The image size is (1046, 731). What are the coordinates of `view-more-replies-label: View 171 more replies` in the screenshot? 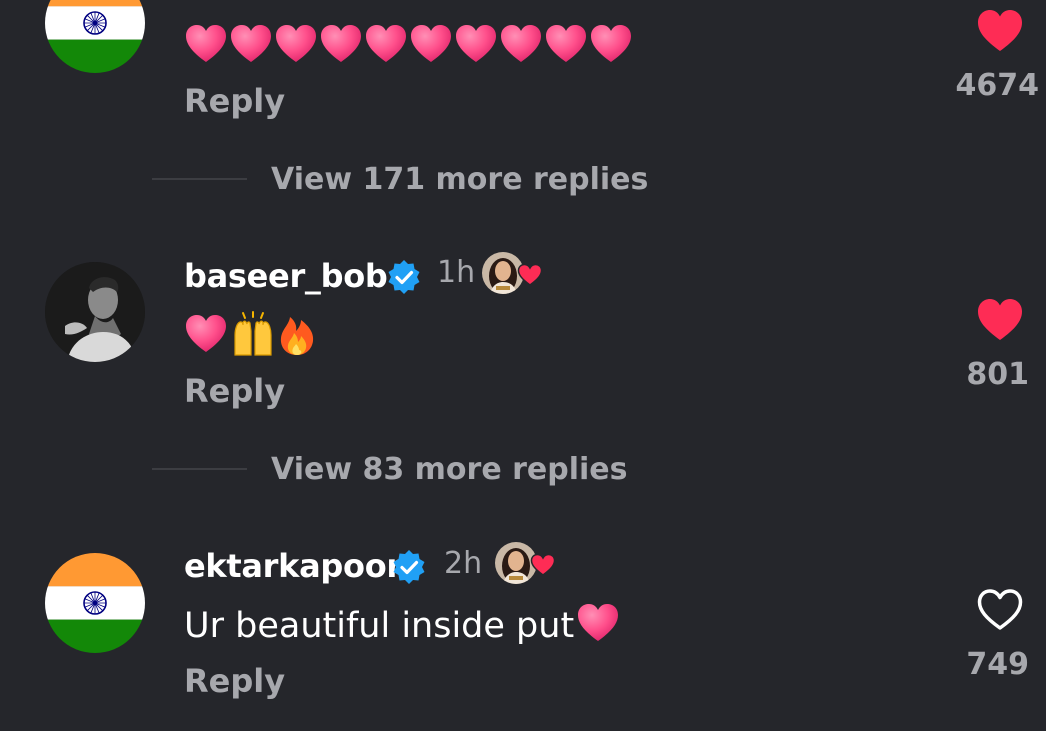 It's located at (460, 179).